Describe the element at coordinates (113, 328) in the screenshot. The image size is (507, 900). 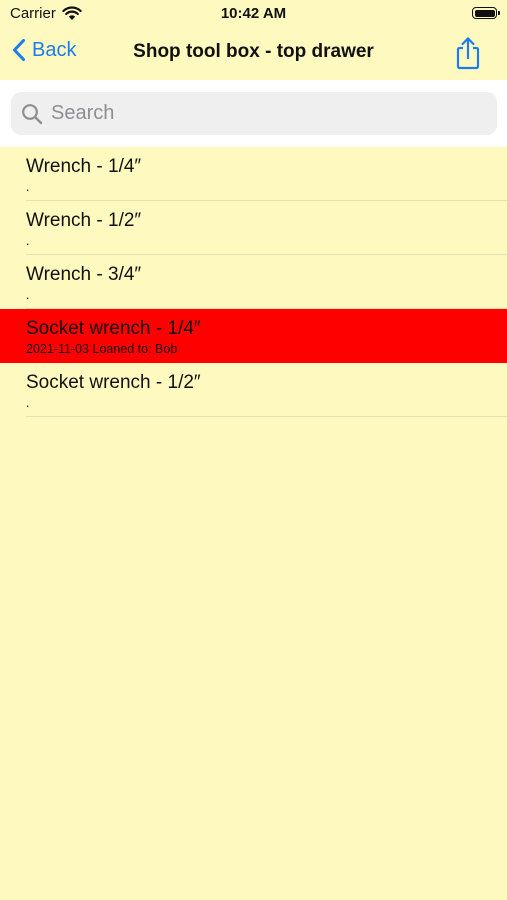
I see `item-title: Socket wrench - 1/4″` at that location.